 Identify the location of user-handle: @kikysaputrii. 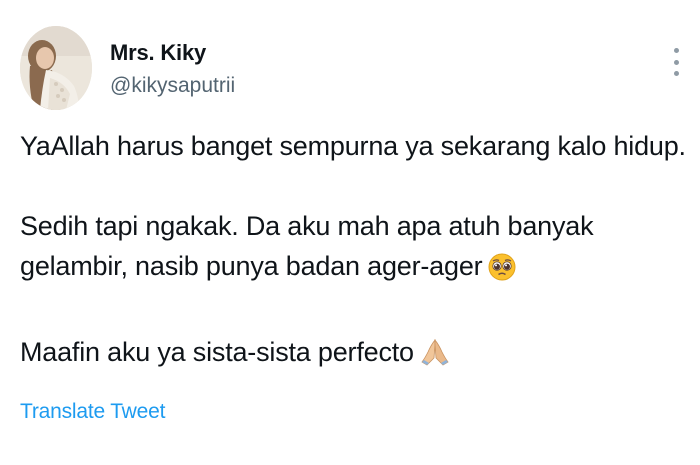
(172, 86).